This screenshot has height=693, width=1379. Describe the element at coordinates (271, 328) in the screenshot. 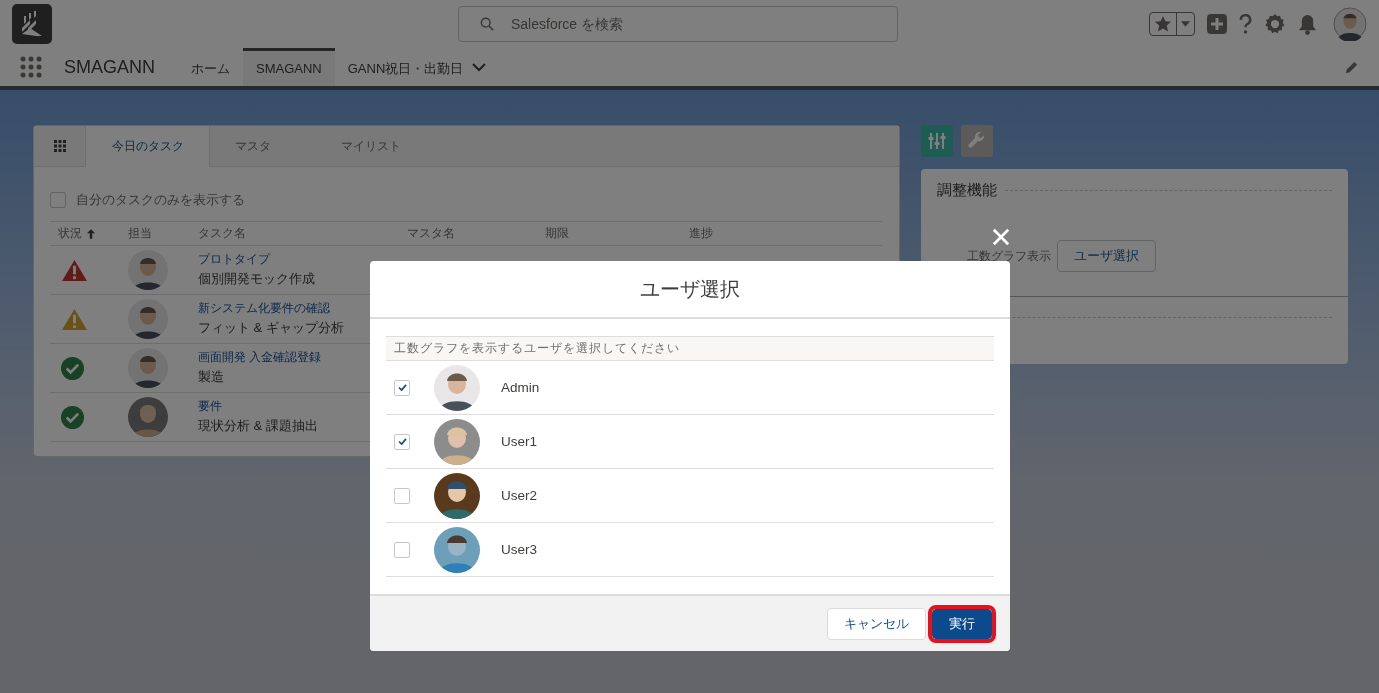

I see `task-name: フィット & ギャップ分析` at that location.